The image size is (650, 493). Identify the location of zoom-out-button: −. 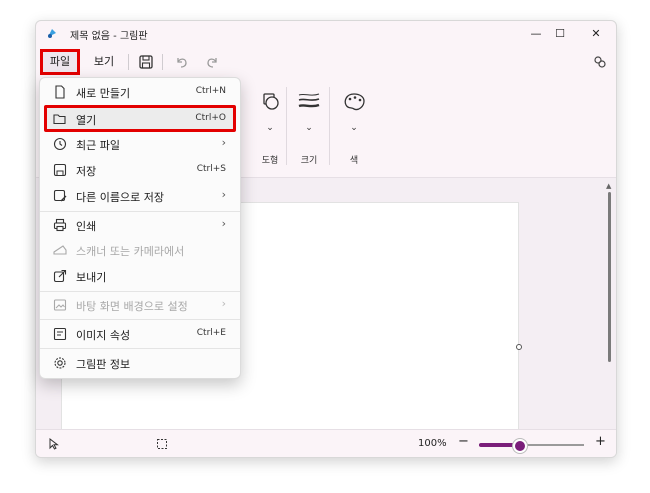
(463, 441).